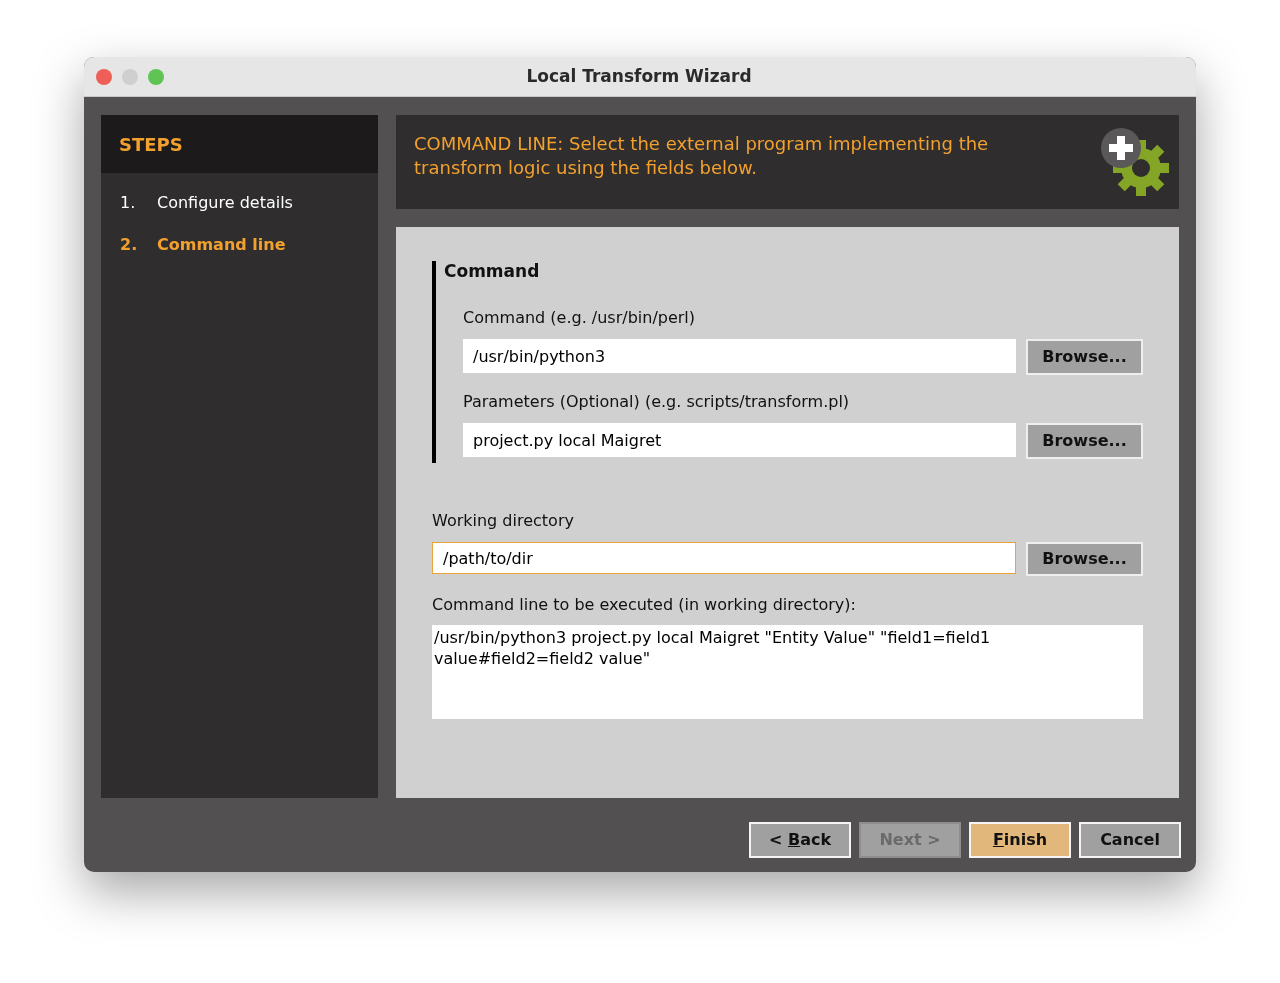  I want to click on field-label: Command (e.g. /usr/bin/perl), so click(580, 318).